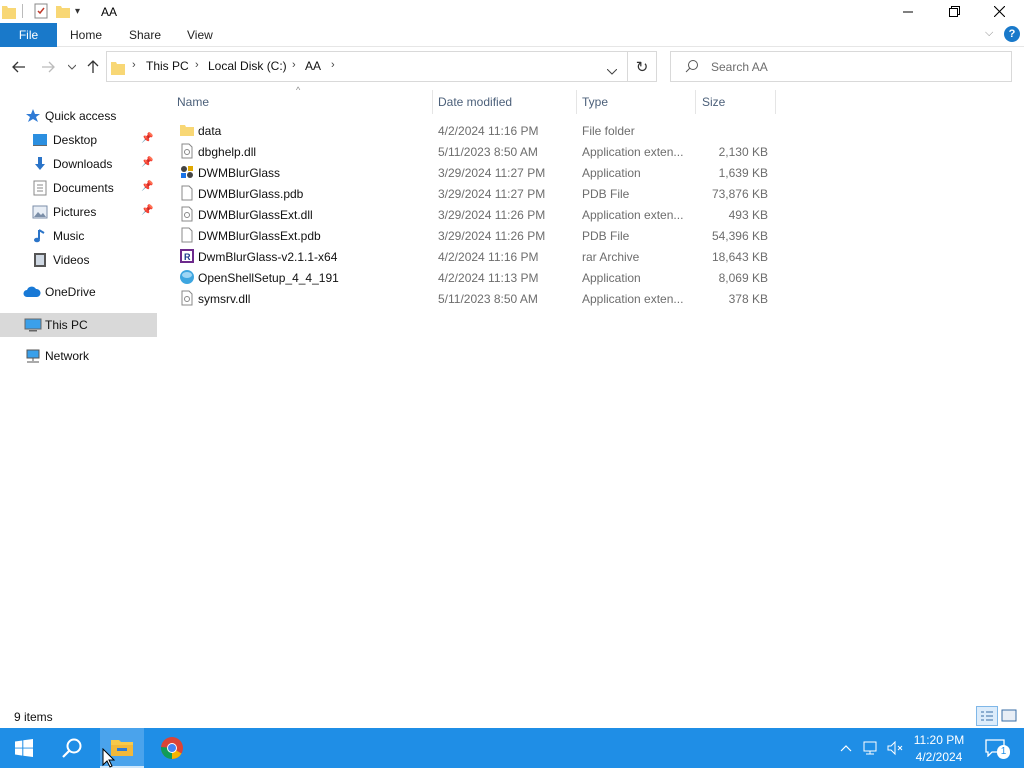  Describe the element at coordinates (167, 66) in the screenshot. I see `breadcrumb-this-pc: This PC` at that location.